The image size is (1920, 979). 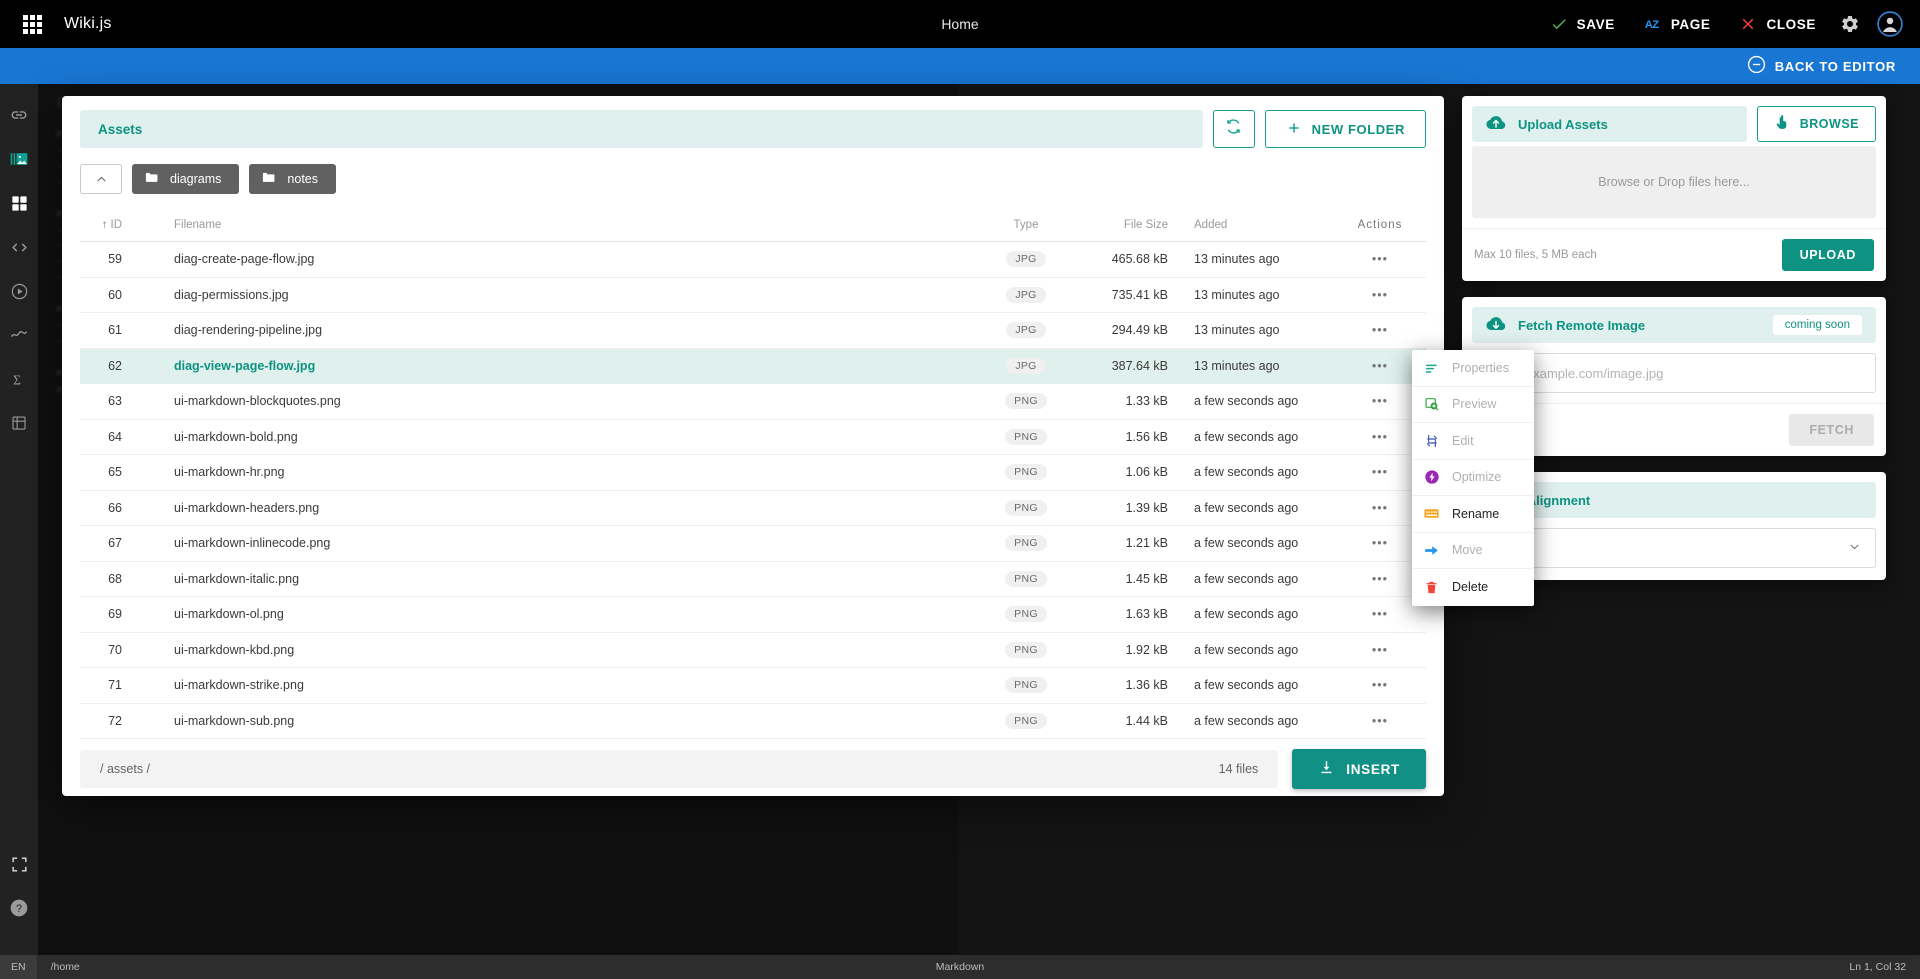 What do you see at coordinates (1827, 255) in the screenshot?
I see `upload-button: UPLOAD` at bounding box center [1827, 255].